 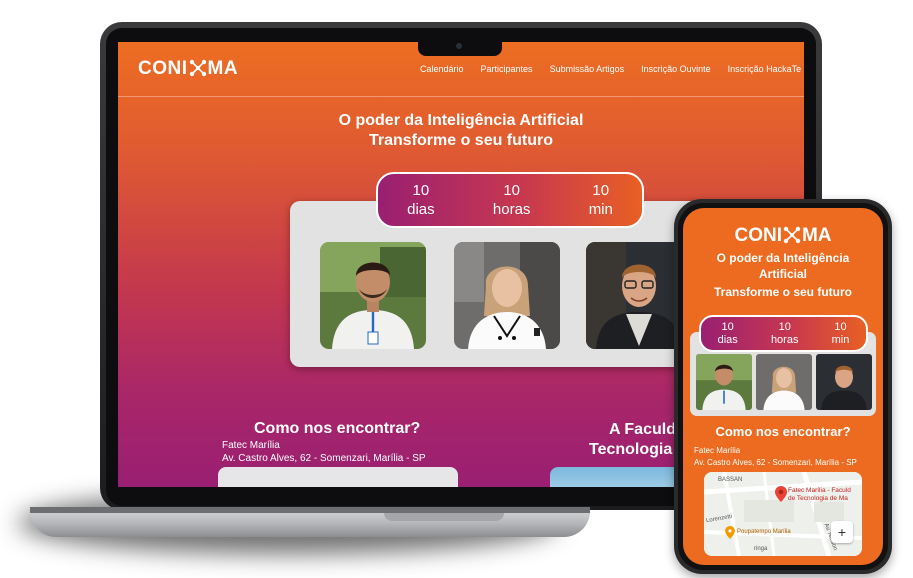 What do you see at coordinates (781, 494) in the screenshot?
I see `map-pin-icon` at bounding box center [781, 494].